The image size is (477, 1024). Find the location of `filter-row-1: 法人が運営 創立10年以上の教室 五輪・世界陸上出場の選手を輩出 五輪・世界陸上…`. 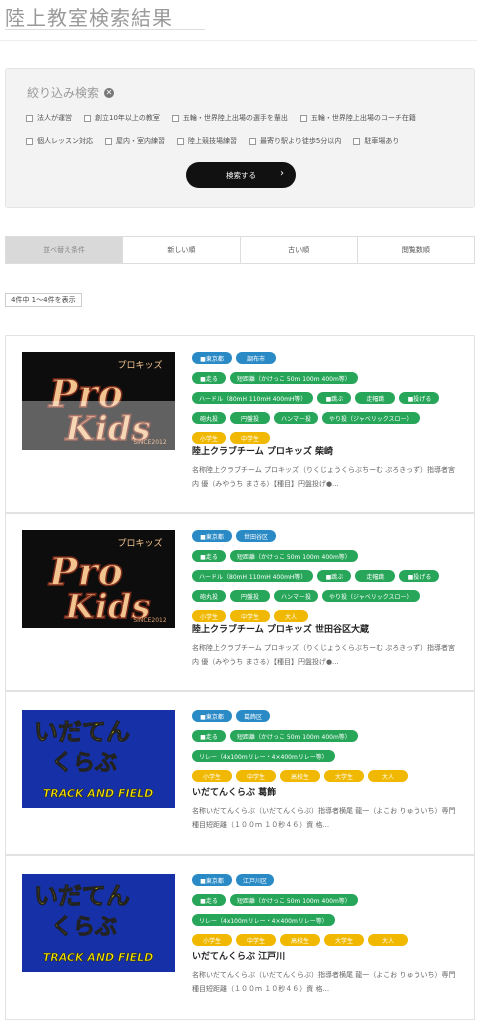

filter-row-1: 法人が運営 創立10年以上の教室 五輪・世界陸上出場の選手を輩出 五輪・世界陸上… is located at coordinates (221, 118).